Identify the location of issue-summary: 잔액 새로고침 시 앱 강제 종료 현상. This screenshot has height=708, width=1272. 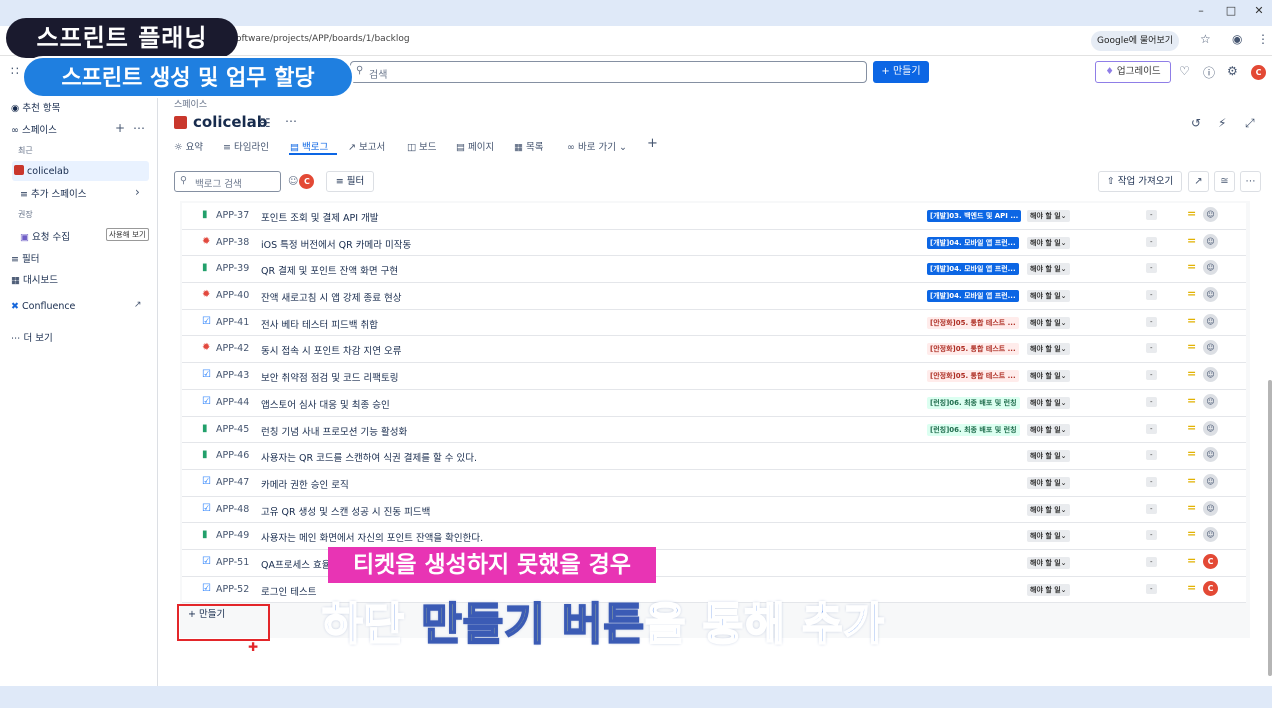
(331, 297).